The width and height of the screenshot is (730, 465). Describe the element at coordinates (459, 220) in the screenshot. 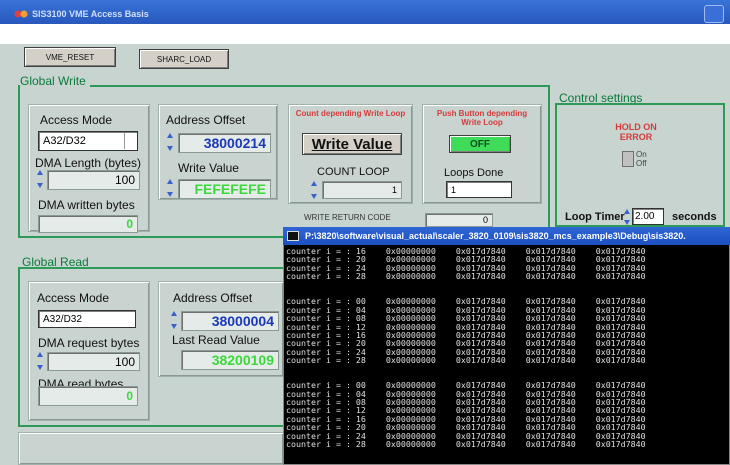

I see `write-return-value: 0` at that location.